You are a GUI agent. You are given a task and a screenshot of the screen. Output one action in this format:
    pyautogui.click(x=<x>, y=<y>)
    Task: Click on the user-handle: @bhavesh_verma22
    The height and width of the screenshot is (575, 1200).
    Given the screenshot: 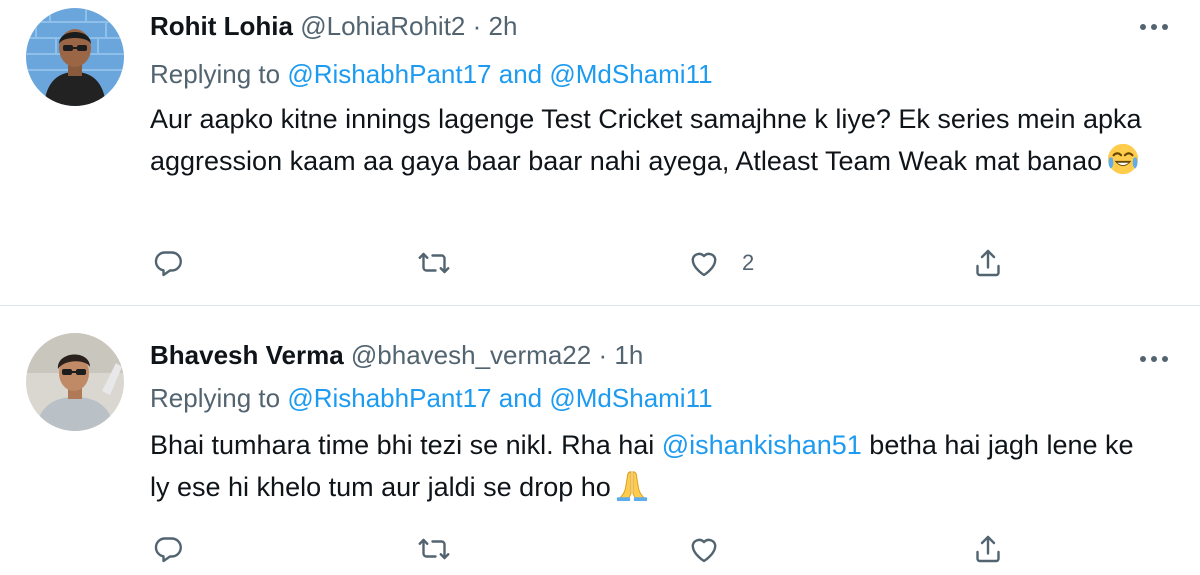 What is the action you would take?
    pyautogui.click(x=471, y=355)
    